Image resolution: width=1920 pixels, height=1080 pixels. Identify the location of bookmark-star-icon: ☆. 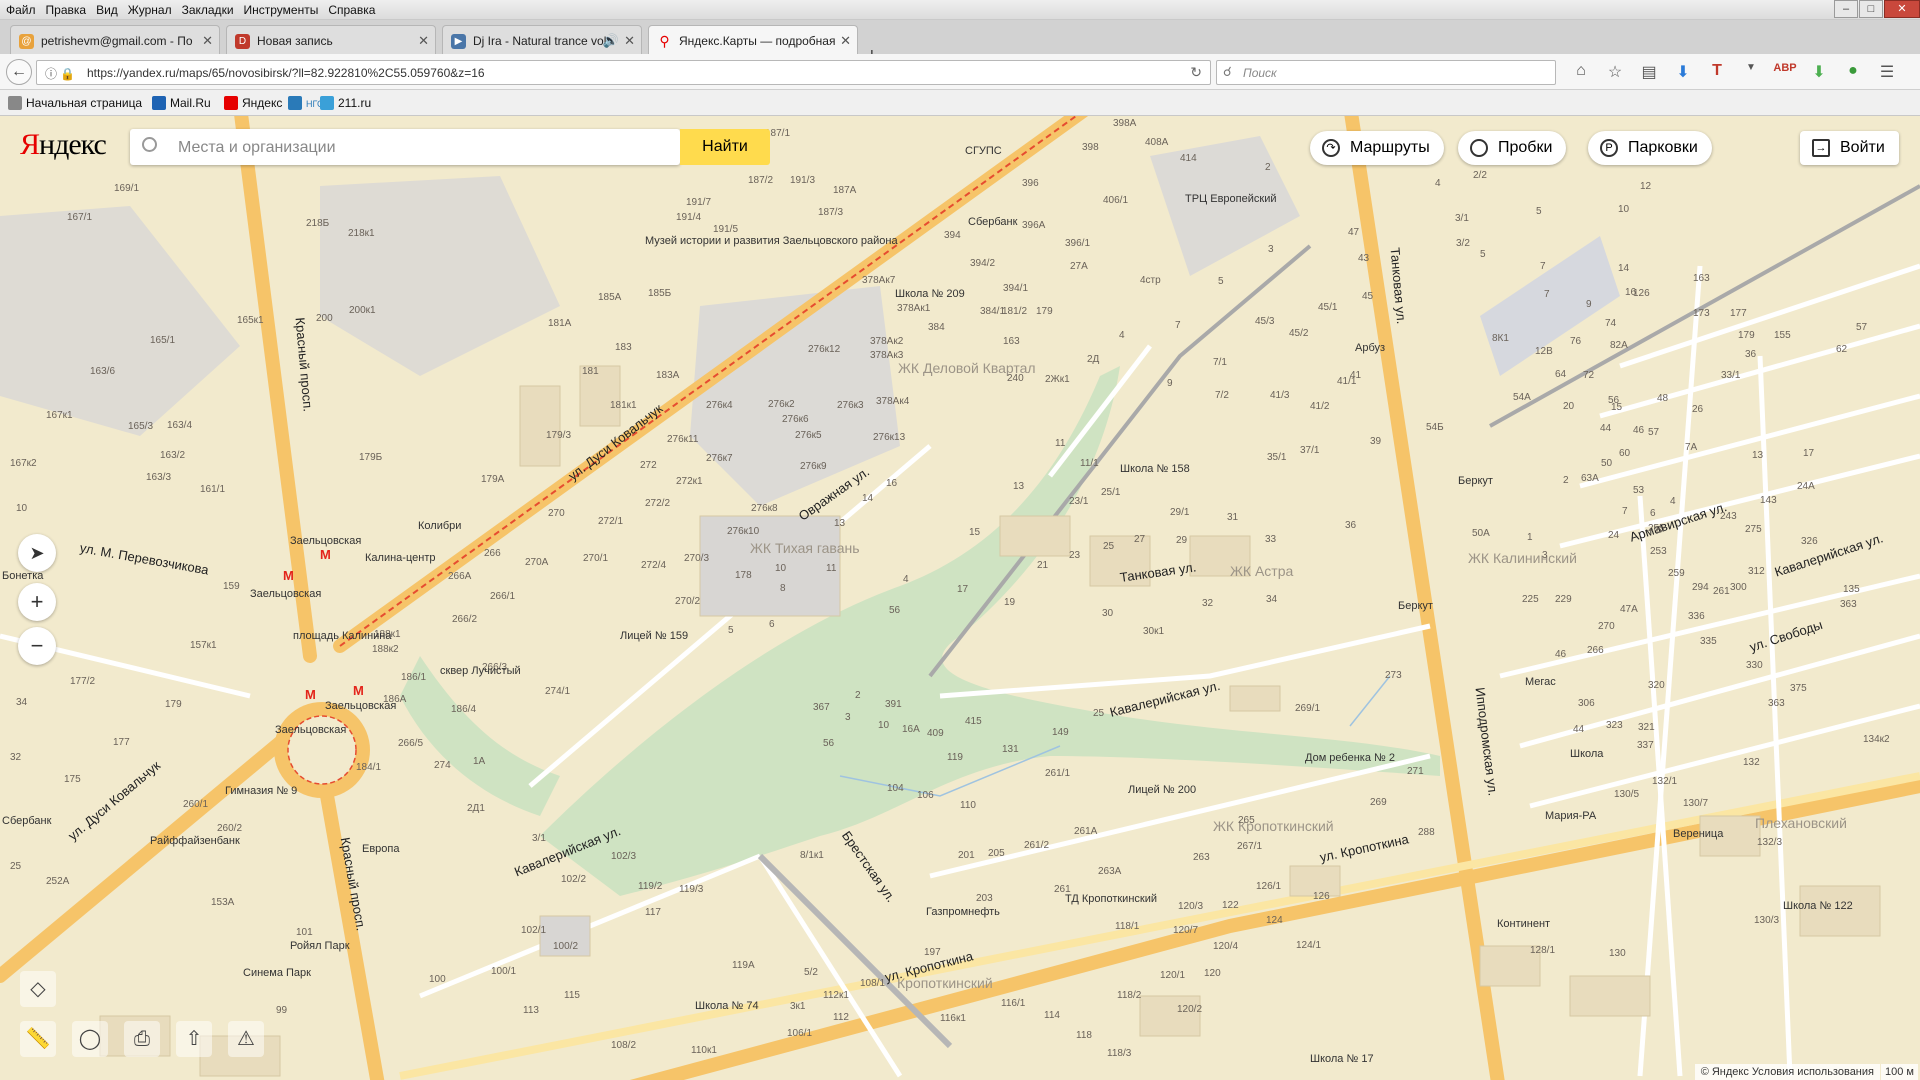
(1615, 72).